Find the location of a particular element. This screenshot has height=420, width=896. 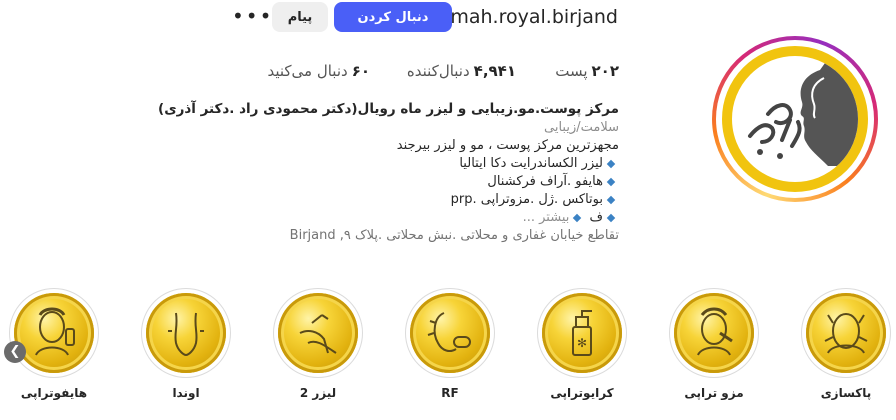

bio-line-1: مجهزترین مرکز پوست ، مو و لیزر بیرجند is located at coordinates (507, 145).